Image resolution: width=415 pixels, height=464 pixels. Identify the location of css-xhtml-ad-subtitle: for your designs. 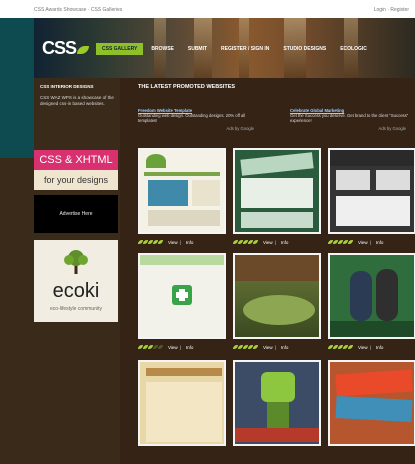
(76, 180).